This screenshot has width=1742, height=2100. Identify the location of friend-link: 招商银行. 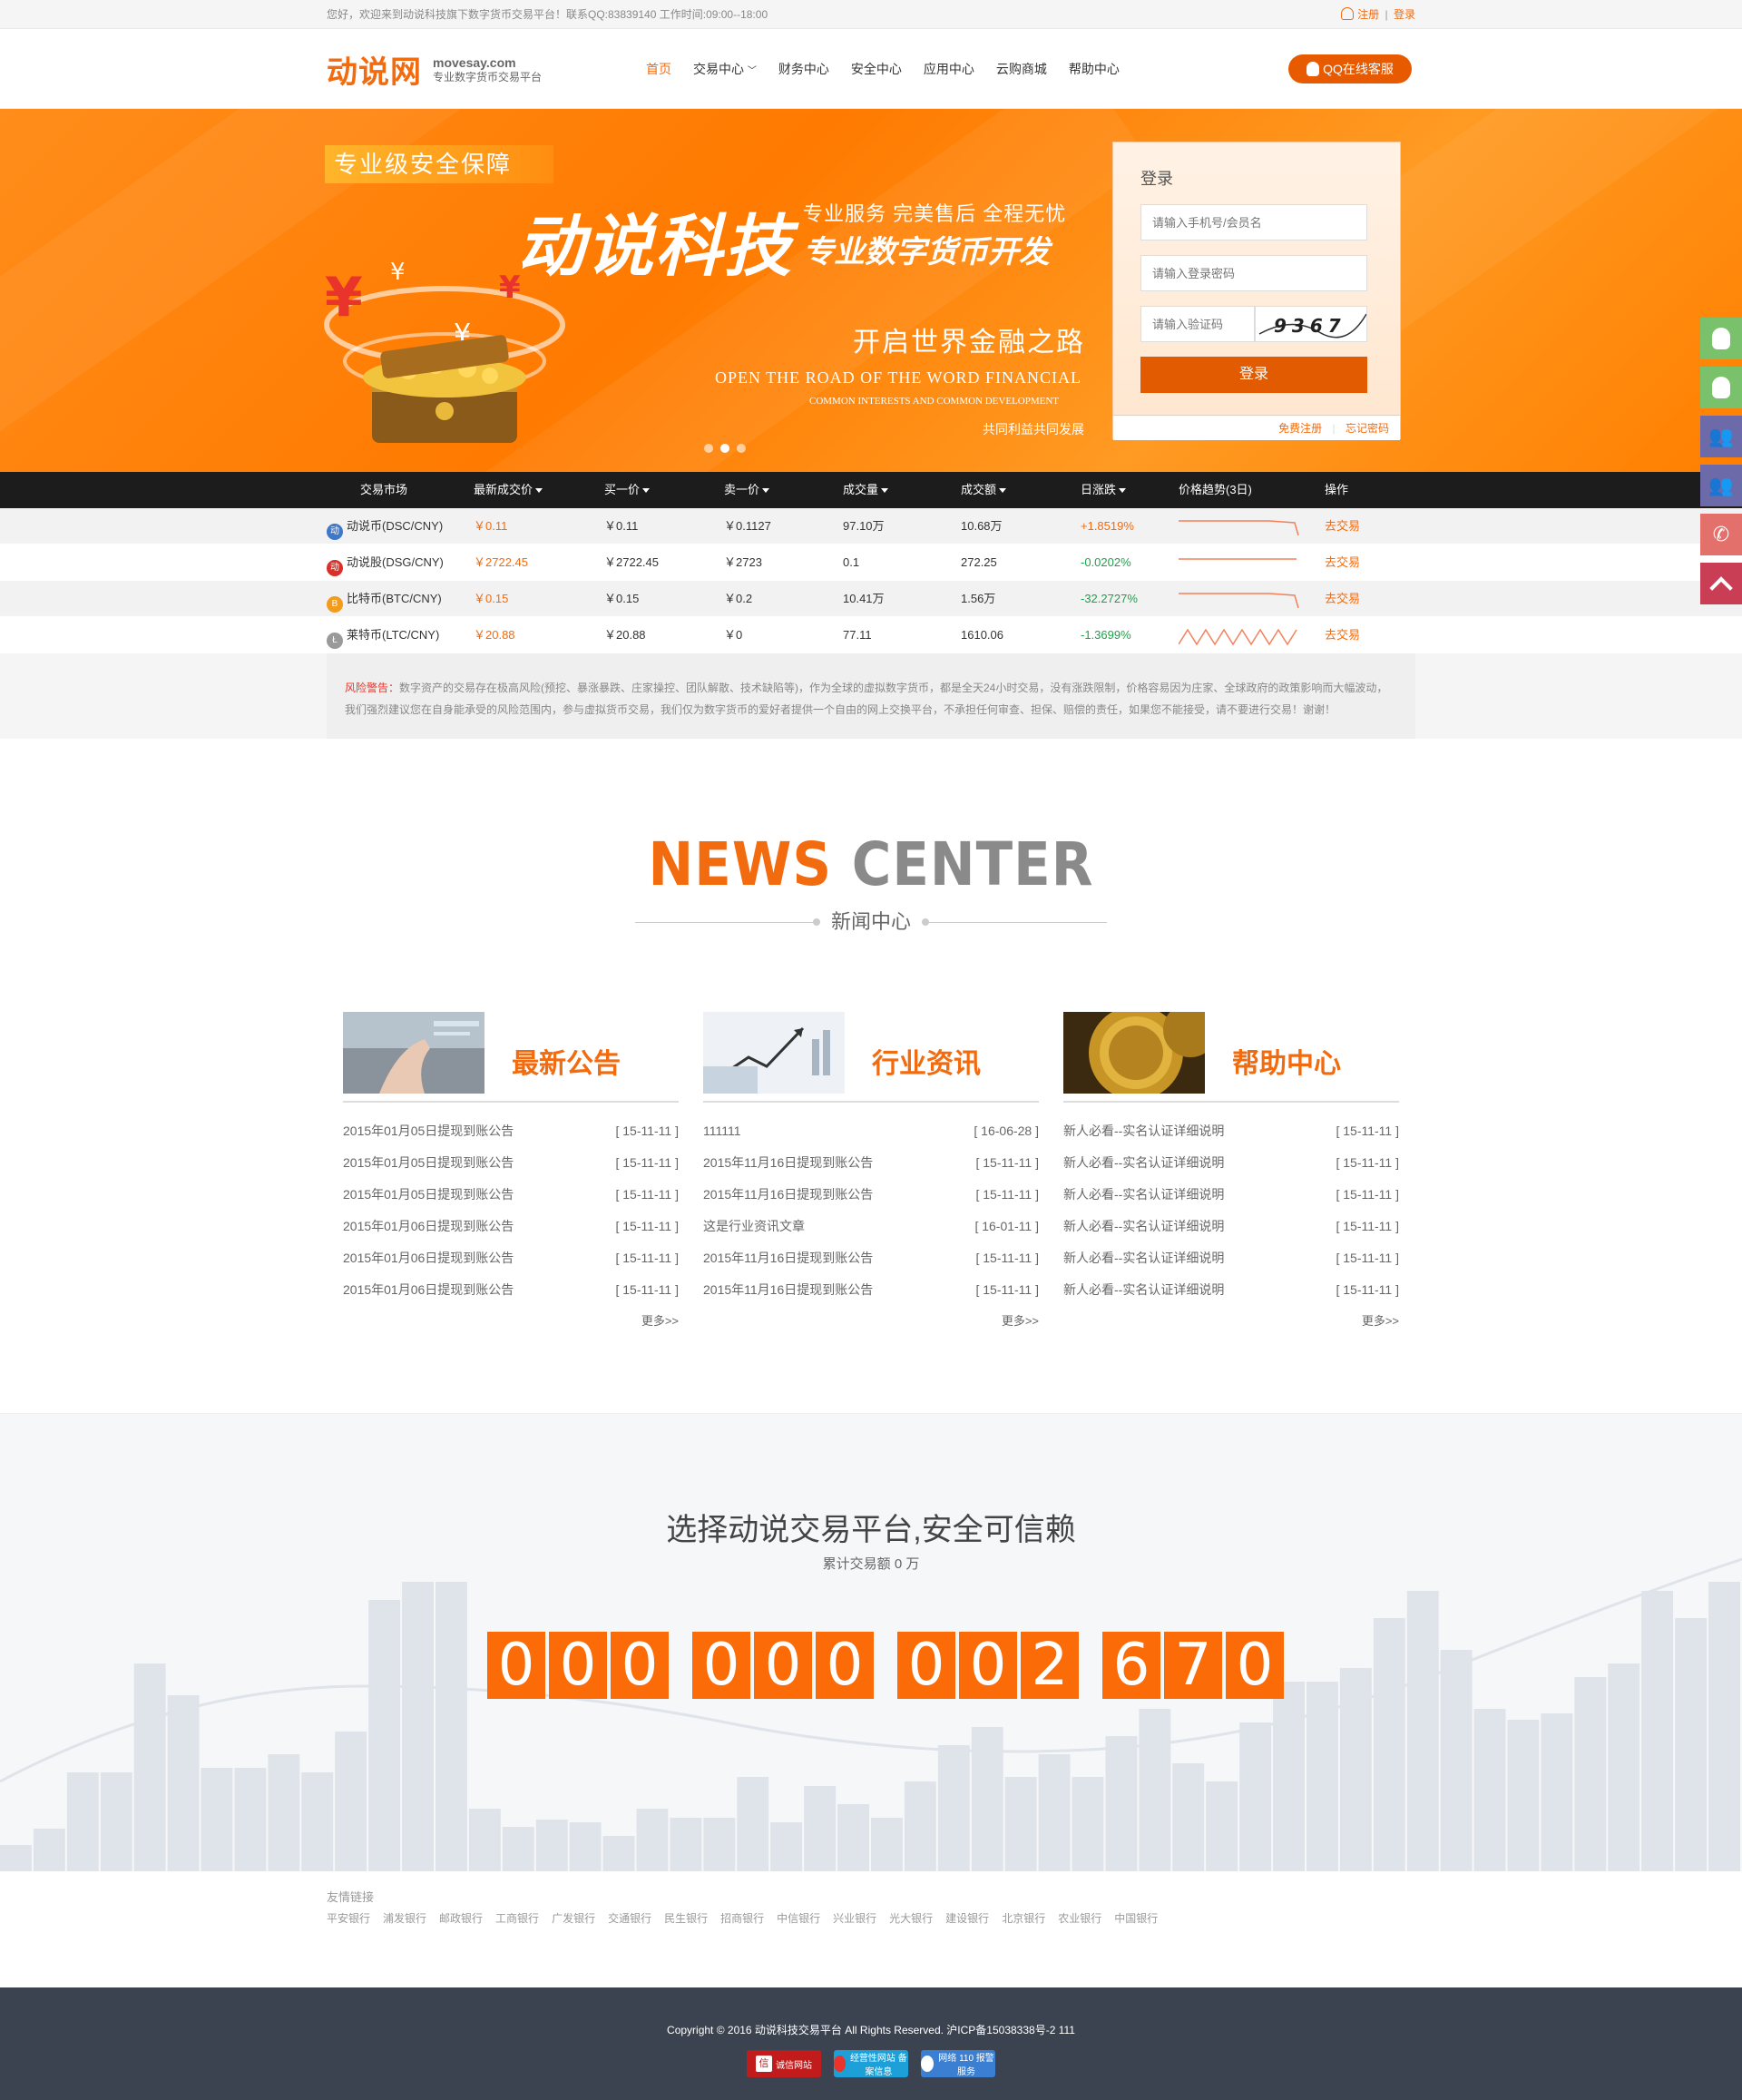
(742, 1918).